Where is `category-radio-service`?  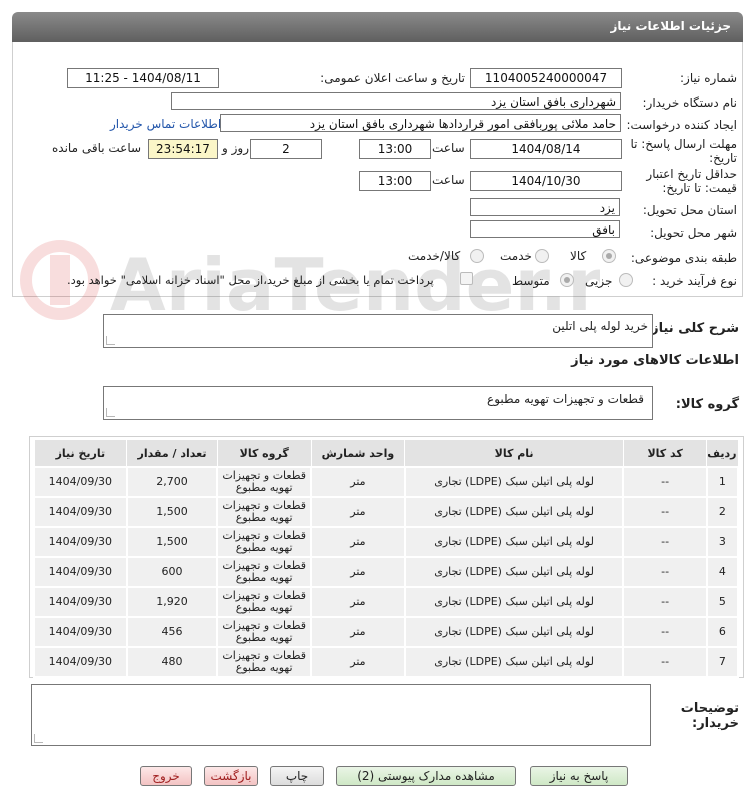
category-radio-service is located at coordinates (542, 256).